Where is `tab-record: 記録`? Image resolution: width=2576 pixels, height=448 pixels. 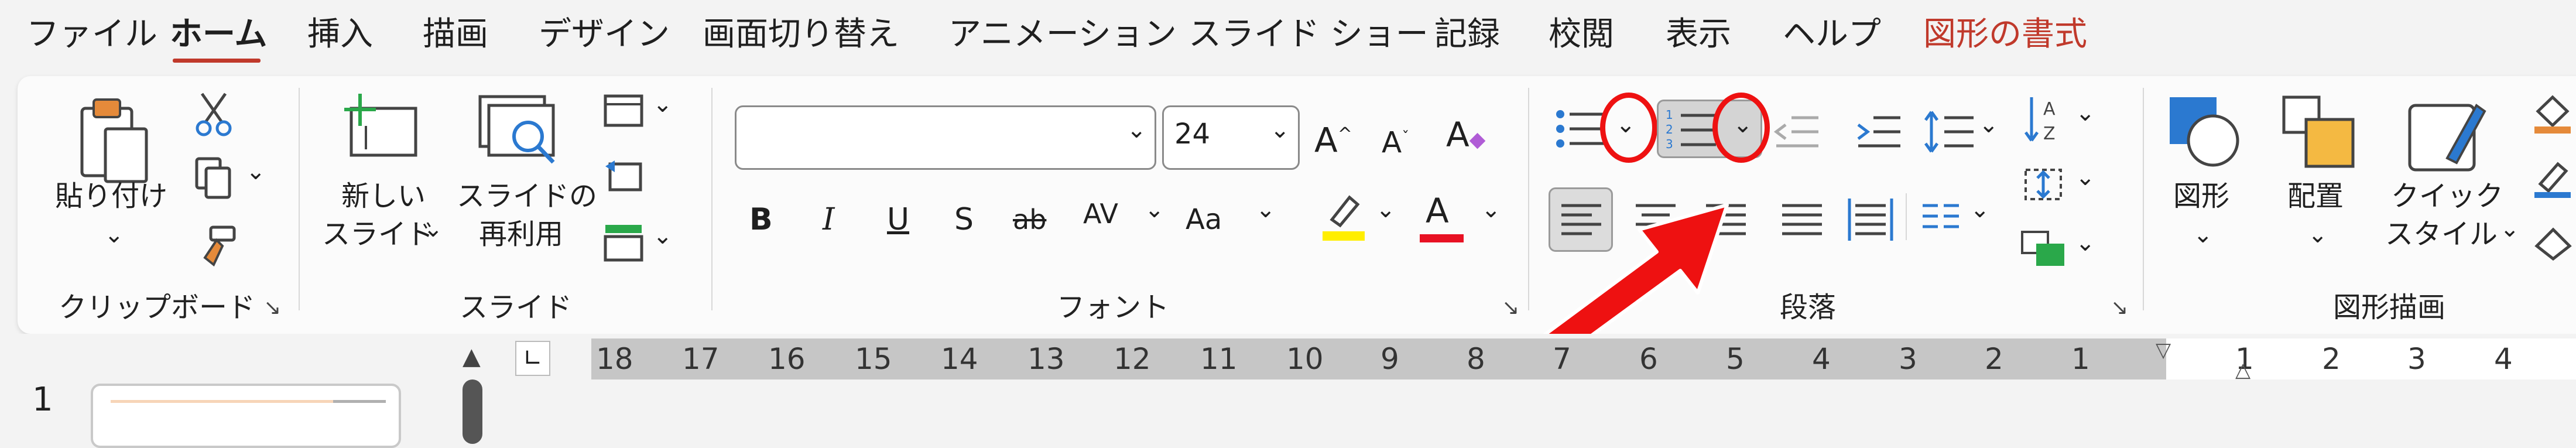
tab-record: 記録 is located at coordinates (1467, 35).